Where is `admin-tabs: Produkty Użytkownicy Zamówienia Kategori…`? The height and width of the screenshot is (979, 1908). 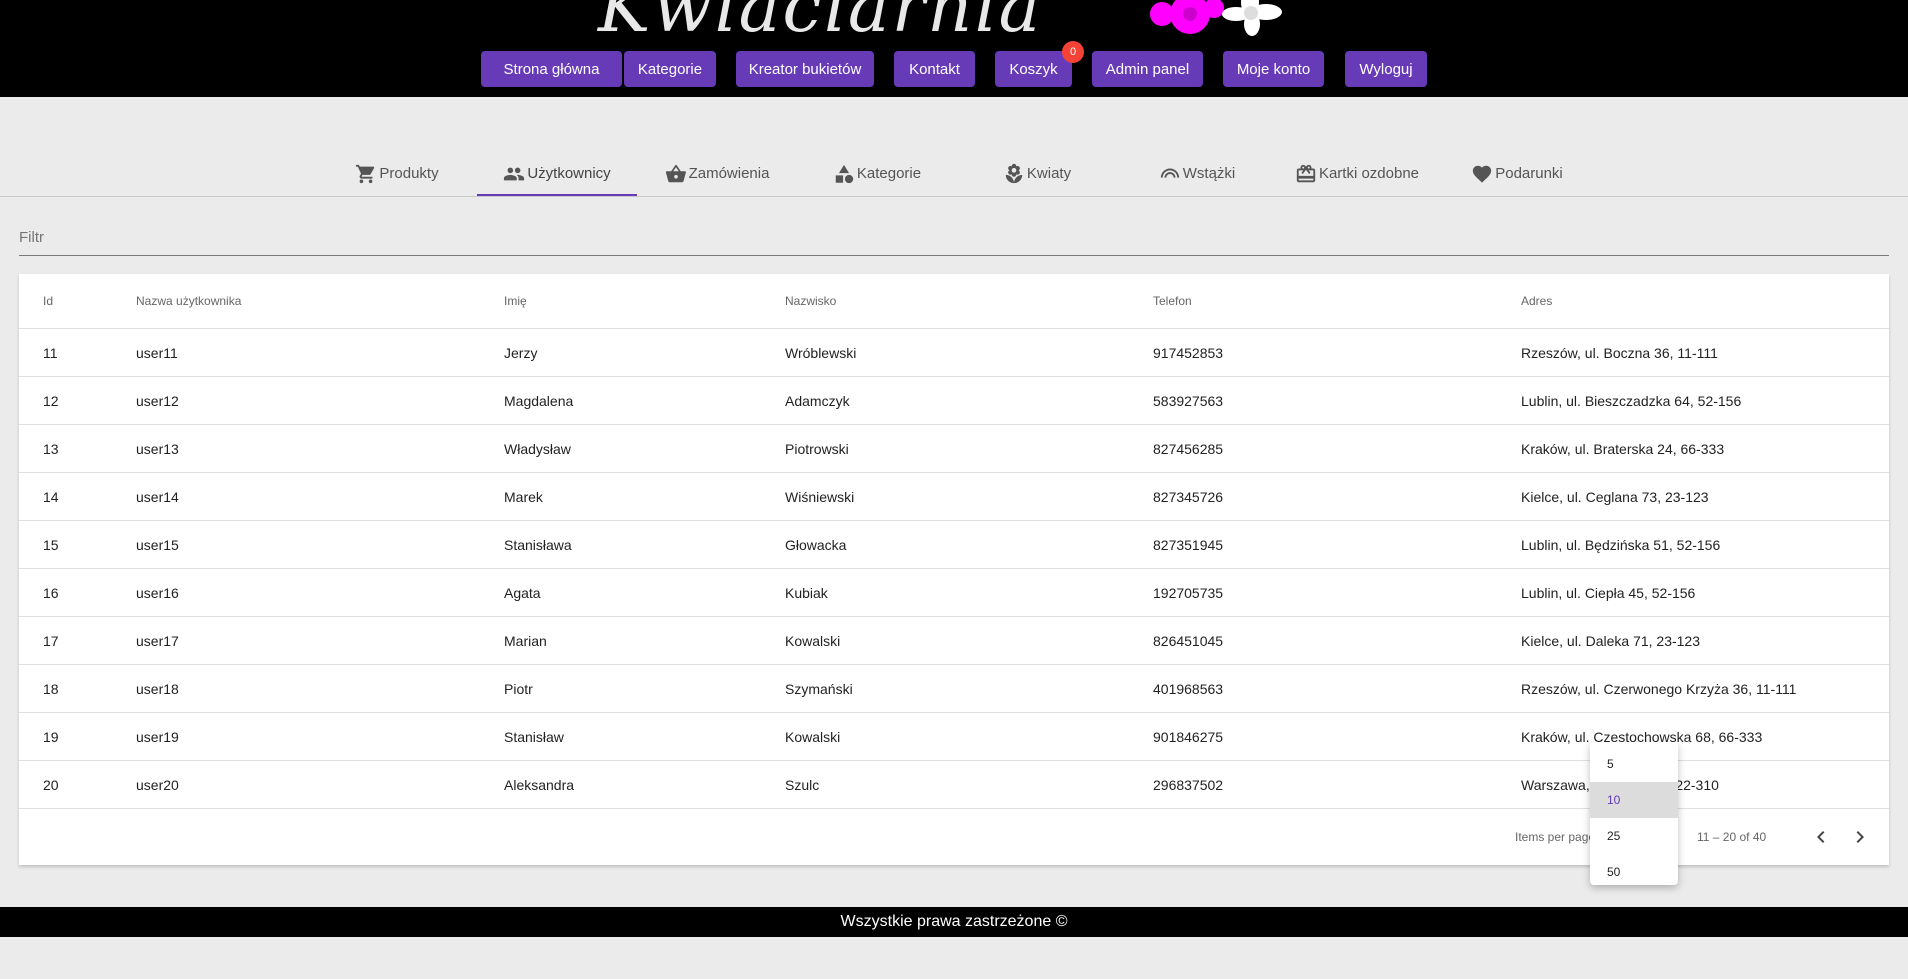
admin-tabs: Produkty Użytkownicy Zamówienia Kategori… is located at coordinates (954, 173).